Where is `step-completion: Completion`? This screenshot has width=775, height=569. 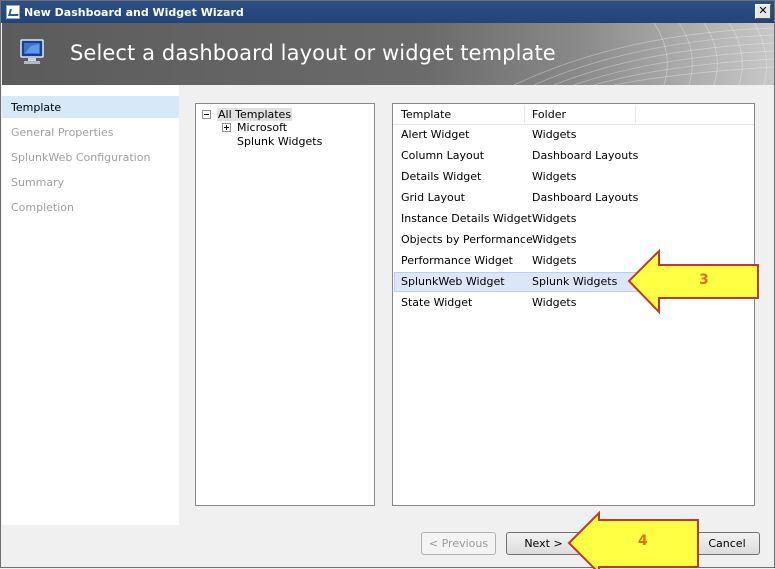
step-completion: Completion is located at coordinates (90, 207).